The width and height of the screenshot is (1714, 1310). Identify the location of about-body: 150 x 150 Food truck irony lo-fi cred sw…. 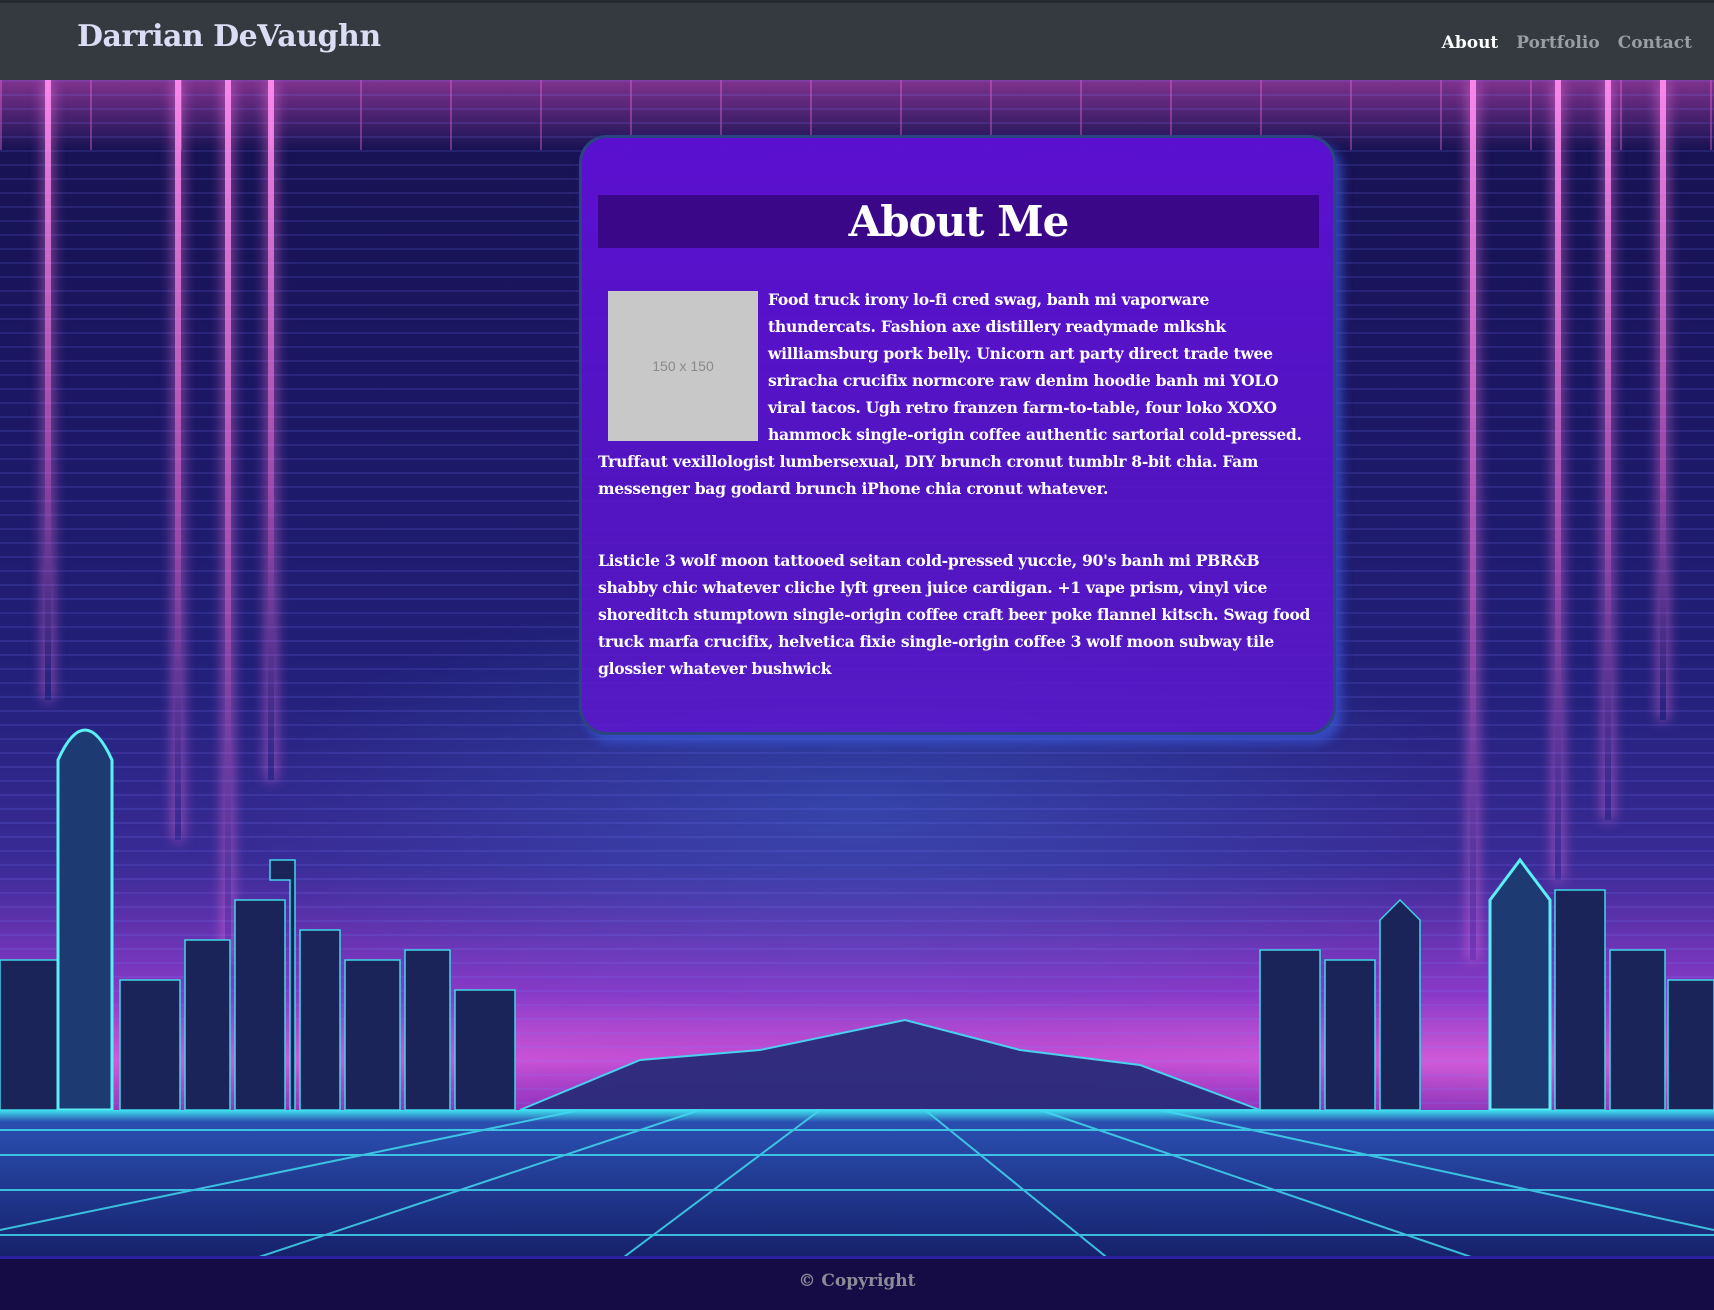
(958, 484).